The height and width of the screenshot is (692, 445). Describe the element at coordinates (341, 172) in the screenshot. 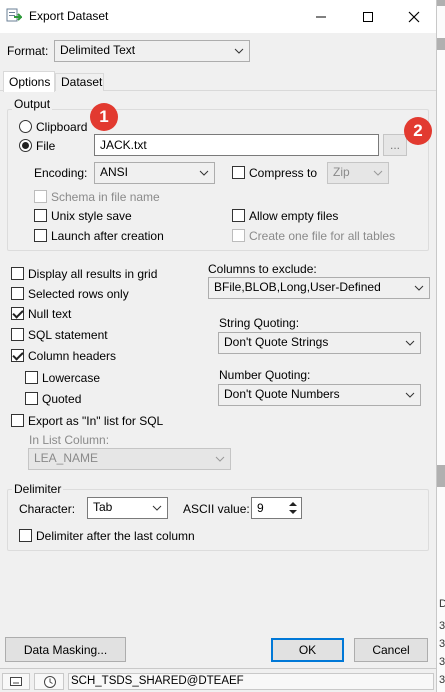

I see `compress-format-value: Zip` at that location.